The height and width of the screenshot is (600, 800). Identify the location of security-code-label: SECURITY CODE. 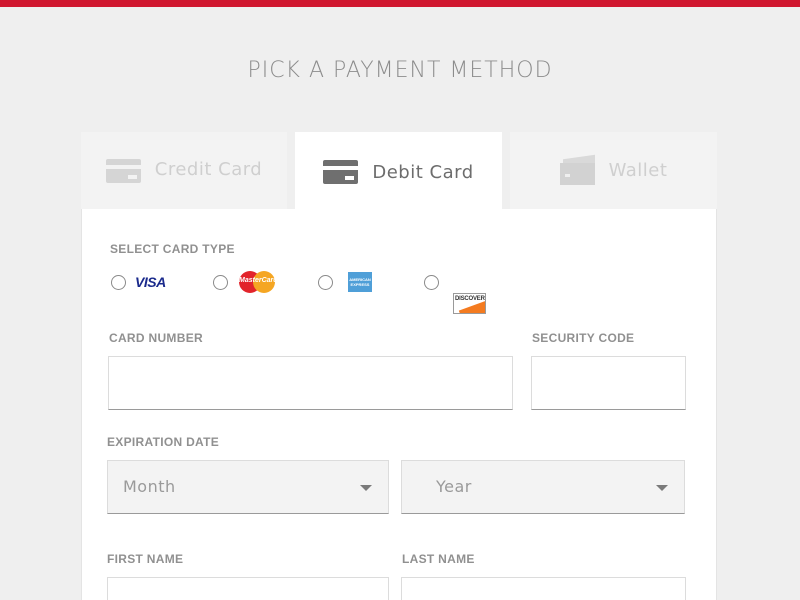
(583, 338).